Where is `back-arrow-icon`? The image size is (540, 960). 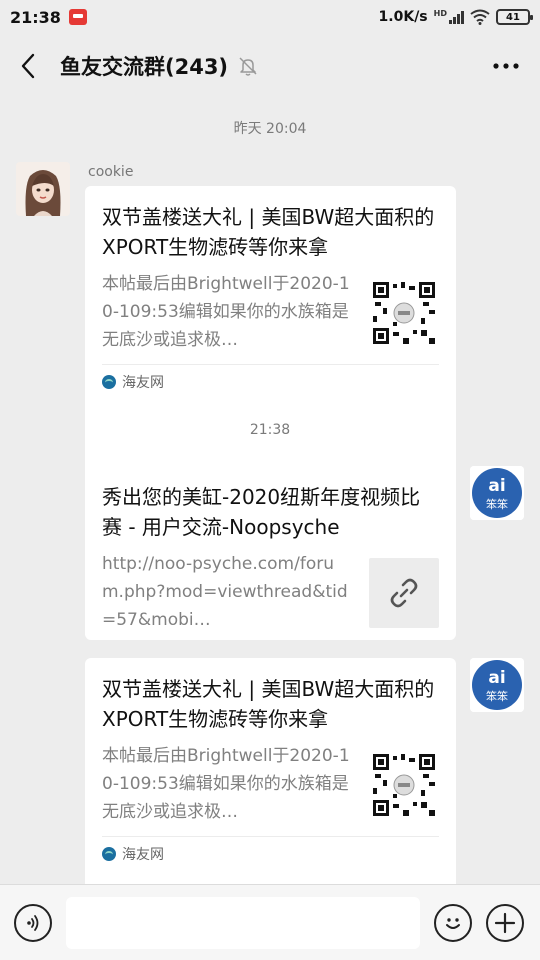
back-arrow-icon is located at coordinates (28, 66).